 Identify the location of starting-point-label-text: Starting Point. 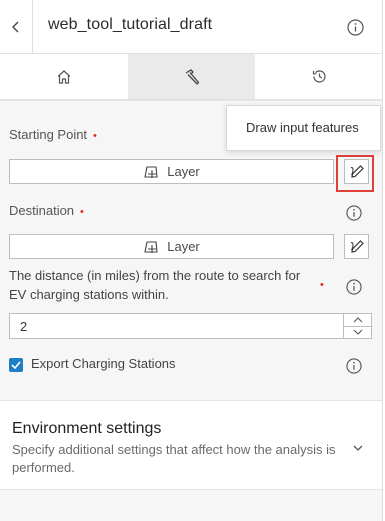
(48, 134).